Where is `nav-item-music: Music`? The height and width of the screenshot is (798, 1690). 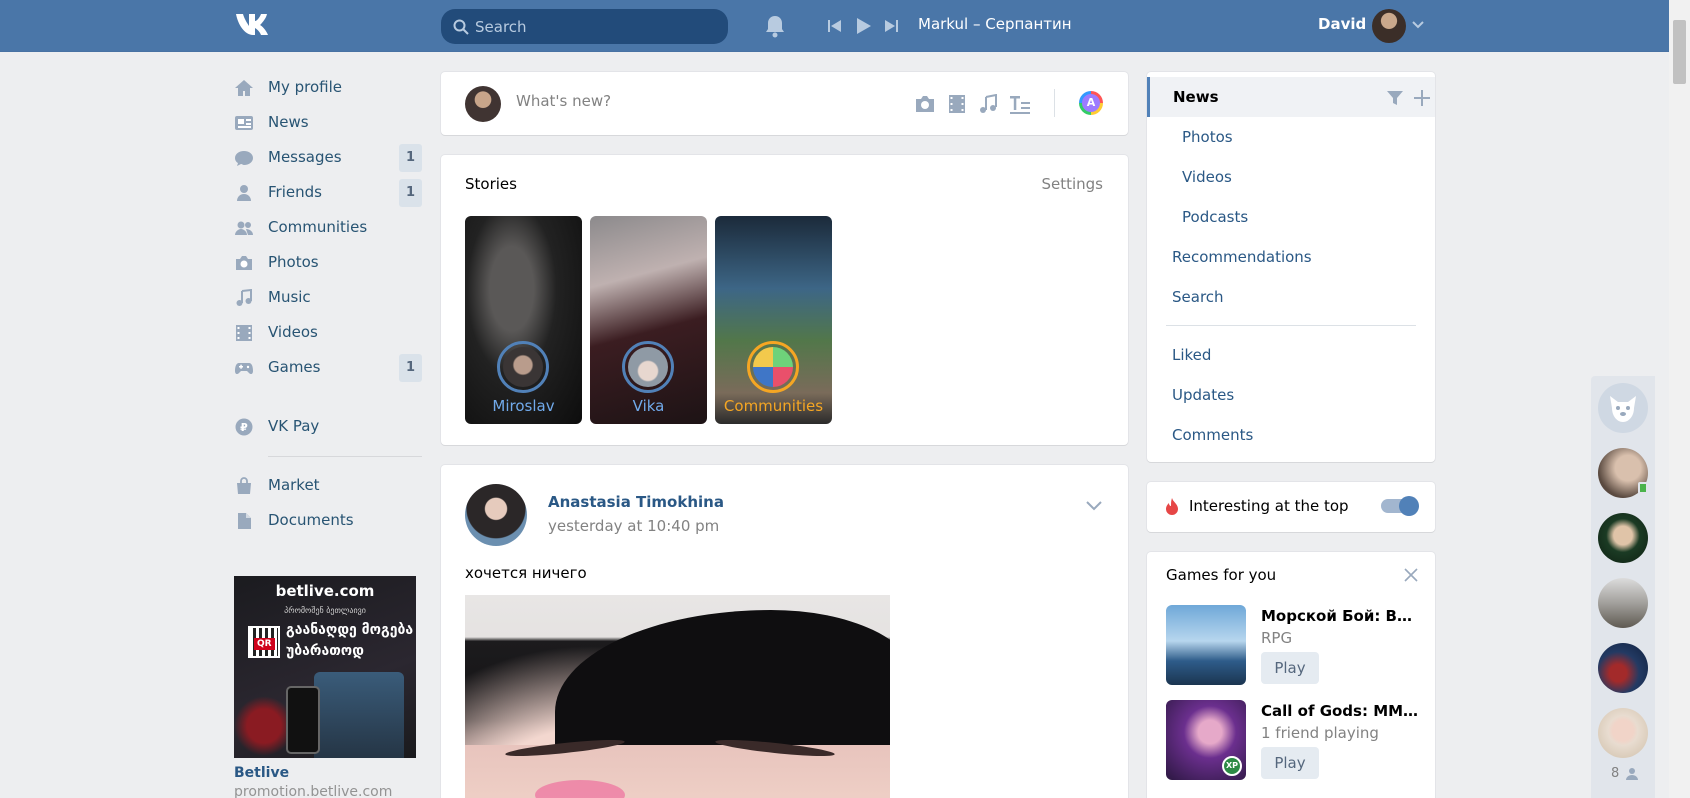
nav-item-music: Music is located at coordinates (328, 298).